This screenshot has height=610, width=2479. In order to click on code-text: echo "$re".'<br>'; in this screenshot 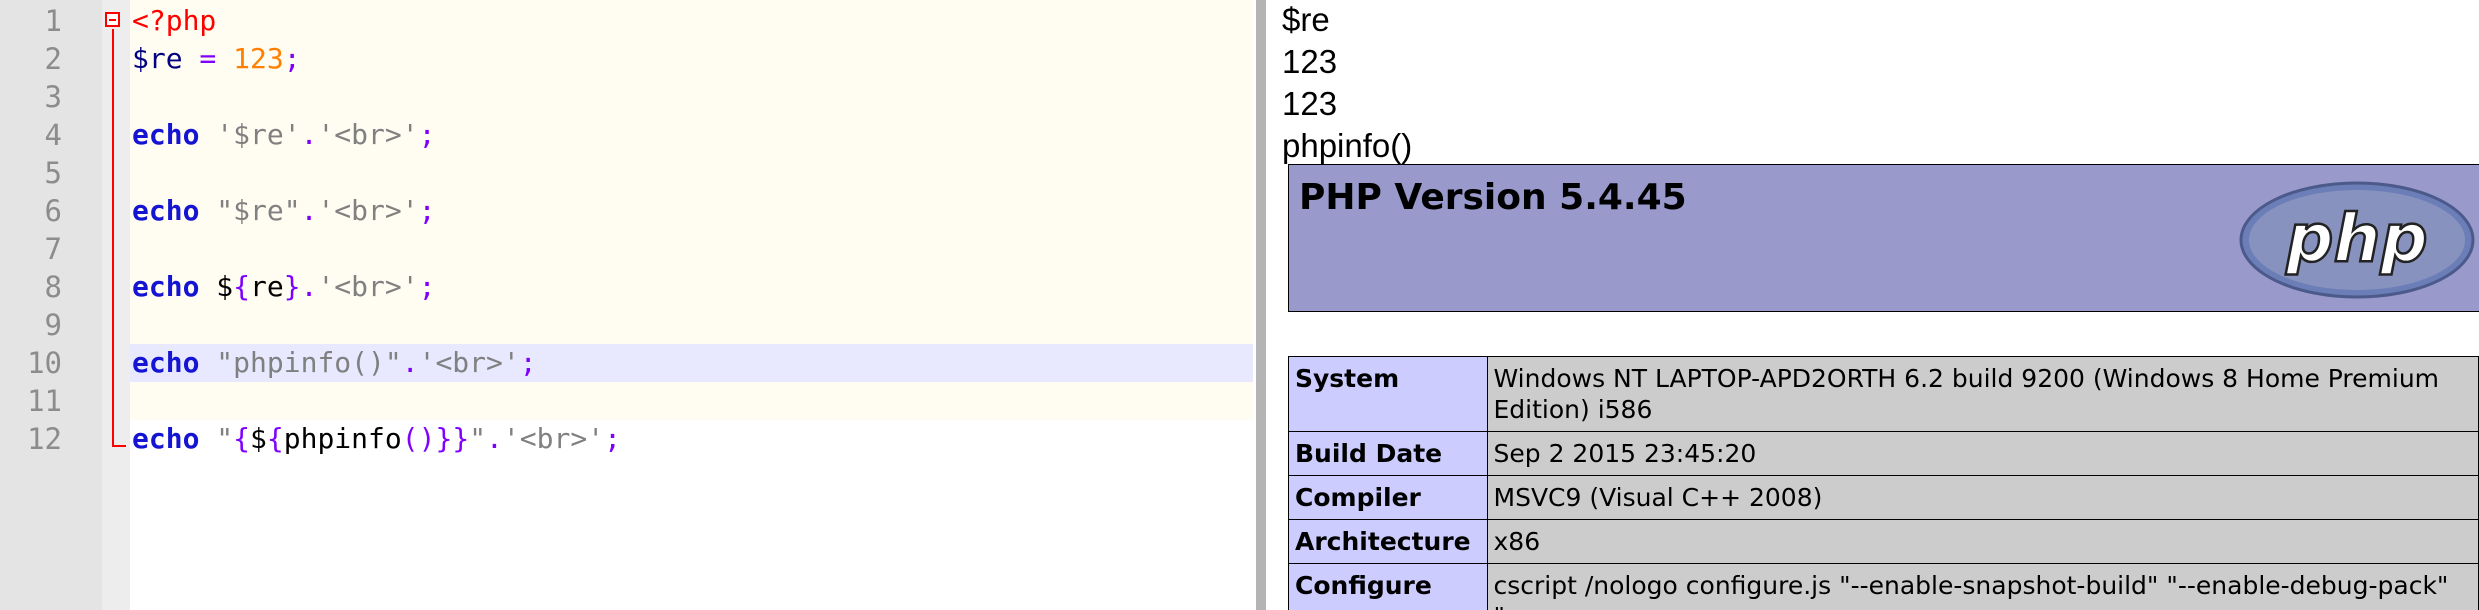, I will do `click(283, 211)`.